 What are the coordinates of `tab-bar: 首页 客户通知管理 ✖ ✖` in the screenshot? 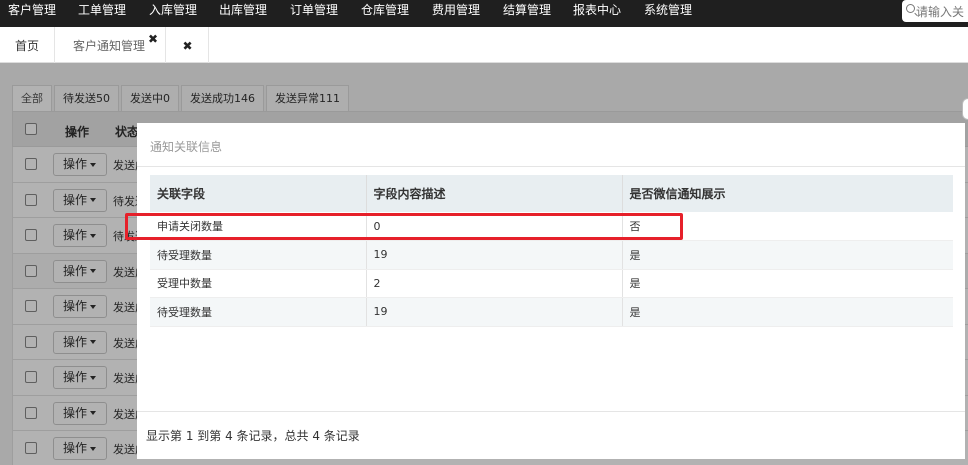 It's located at (484, 45).